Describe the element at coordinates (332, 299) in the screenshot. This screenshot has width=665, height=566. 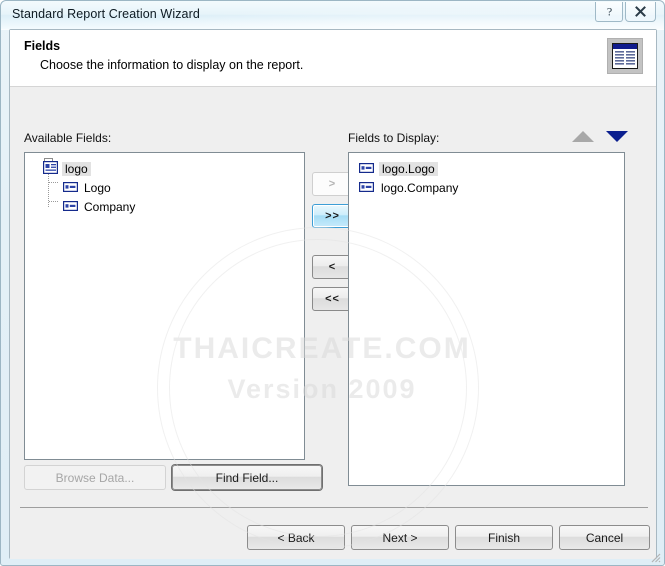
I see `remove-all-fields-button: <<` at that location.